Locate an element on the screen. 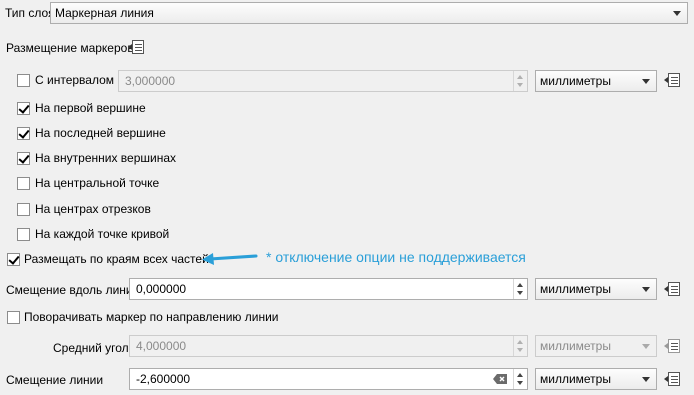 This screenshot has height=395, width=694. arrow-left-icon is located at coordinates (230, 259).